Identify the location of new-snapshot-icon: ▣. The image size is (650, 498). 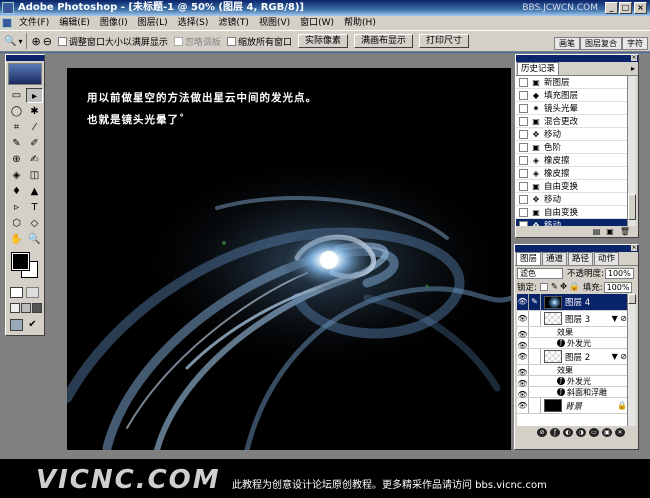
(610, 231).